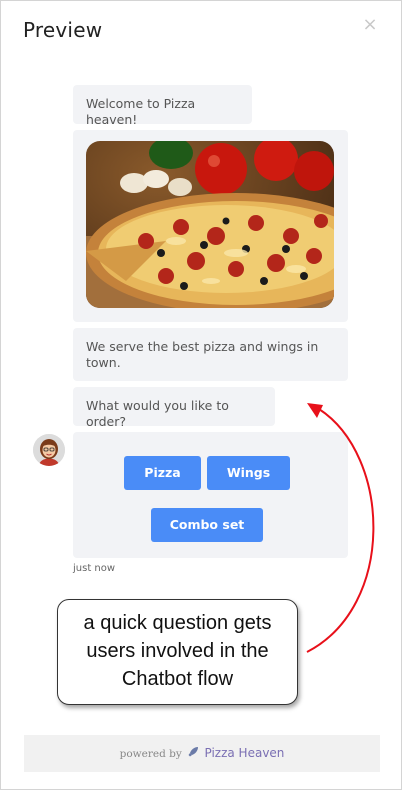 The width and height of the screenshot is (402, 790). Describe the element at coordinates (248, 473) in the screenshot. I see `wings-button: Wings` at that location.